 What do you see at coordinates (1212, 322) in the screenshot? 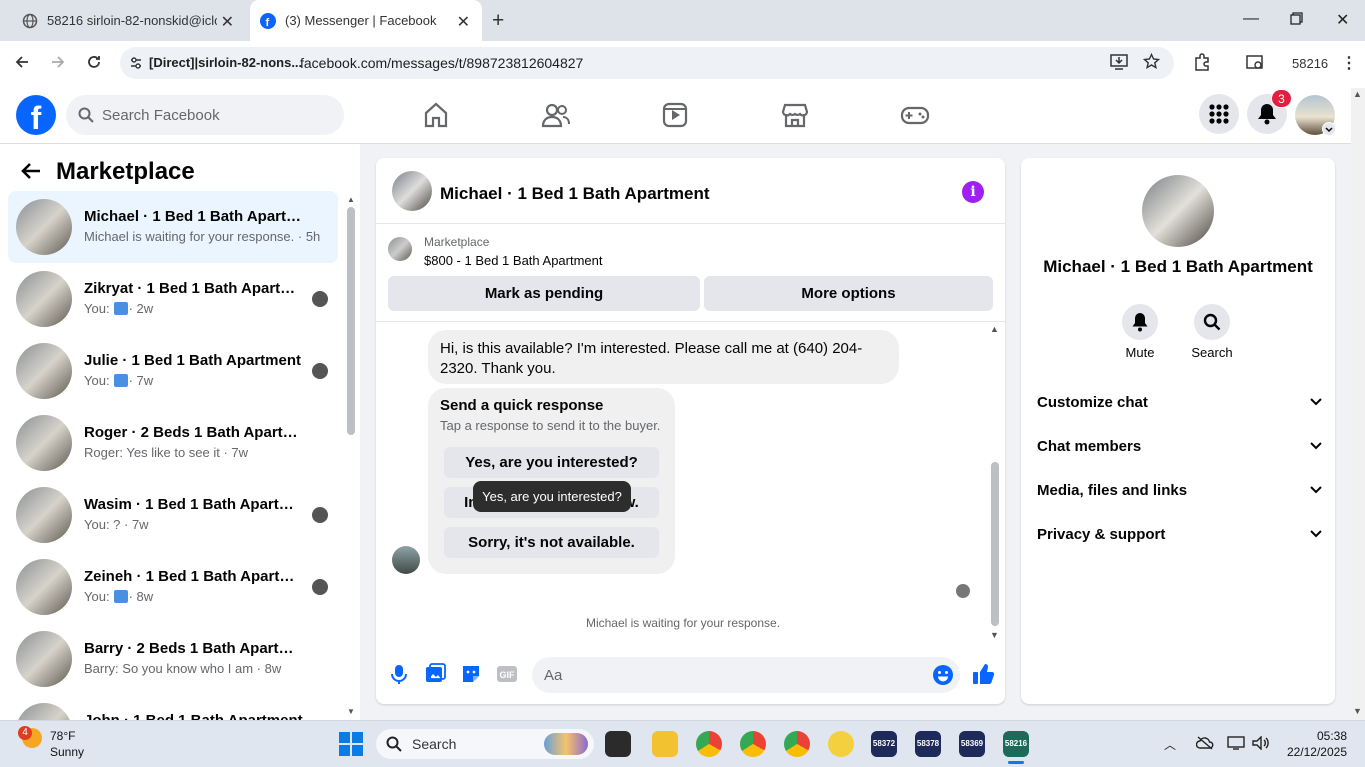
I see `search-conversation-button` at bounding box center [1212, 322].